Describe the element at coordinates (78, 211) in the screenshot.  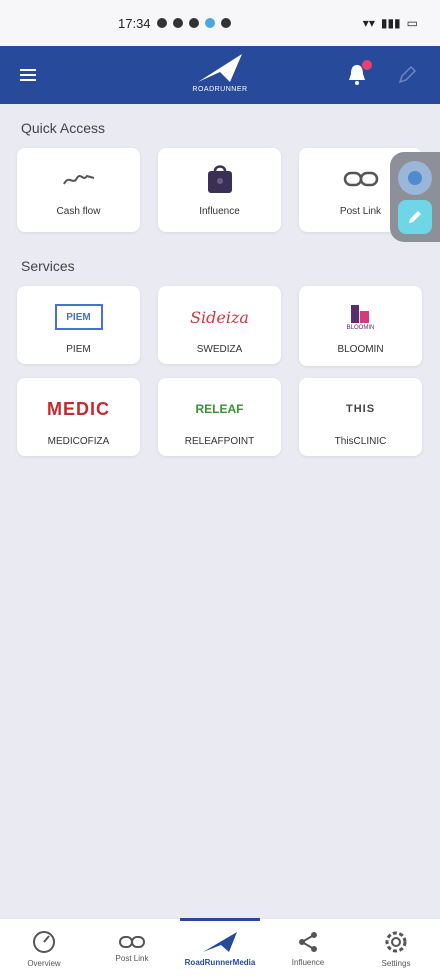
I see `quick-access-label: Cash flow` at that location.